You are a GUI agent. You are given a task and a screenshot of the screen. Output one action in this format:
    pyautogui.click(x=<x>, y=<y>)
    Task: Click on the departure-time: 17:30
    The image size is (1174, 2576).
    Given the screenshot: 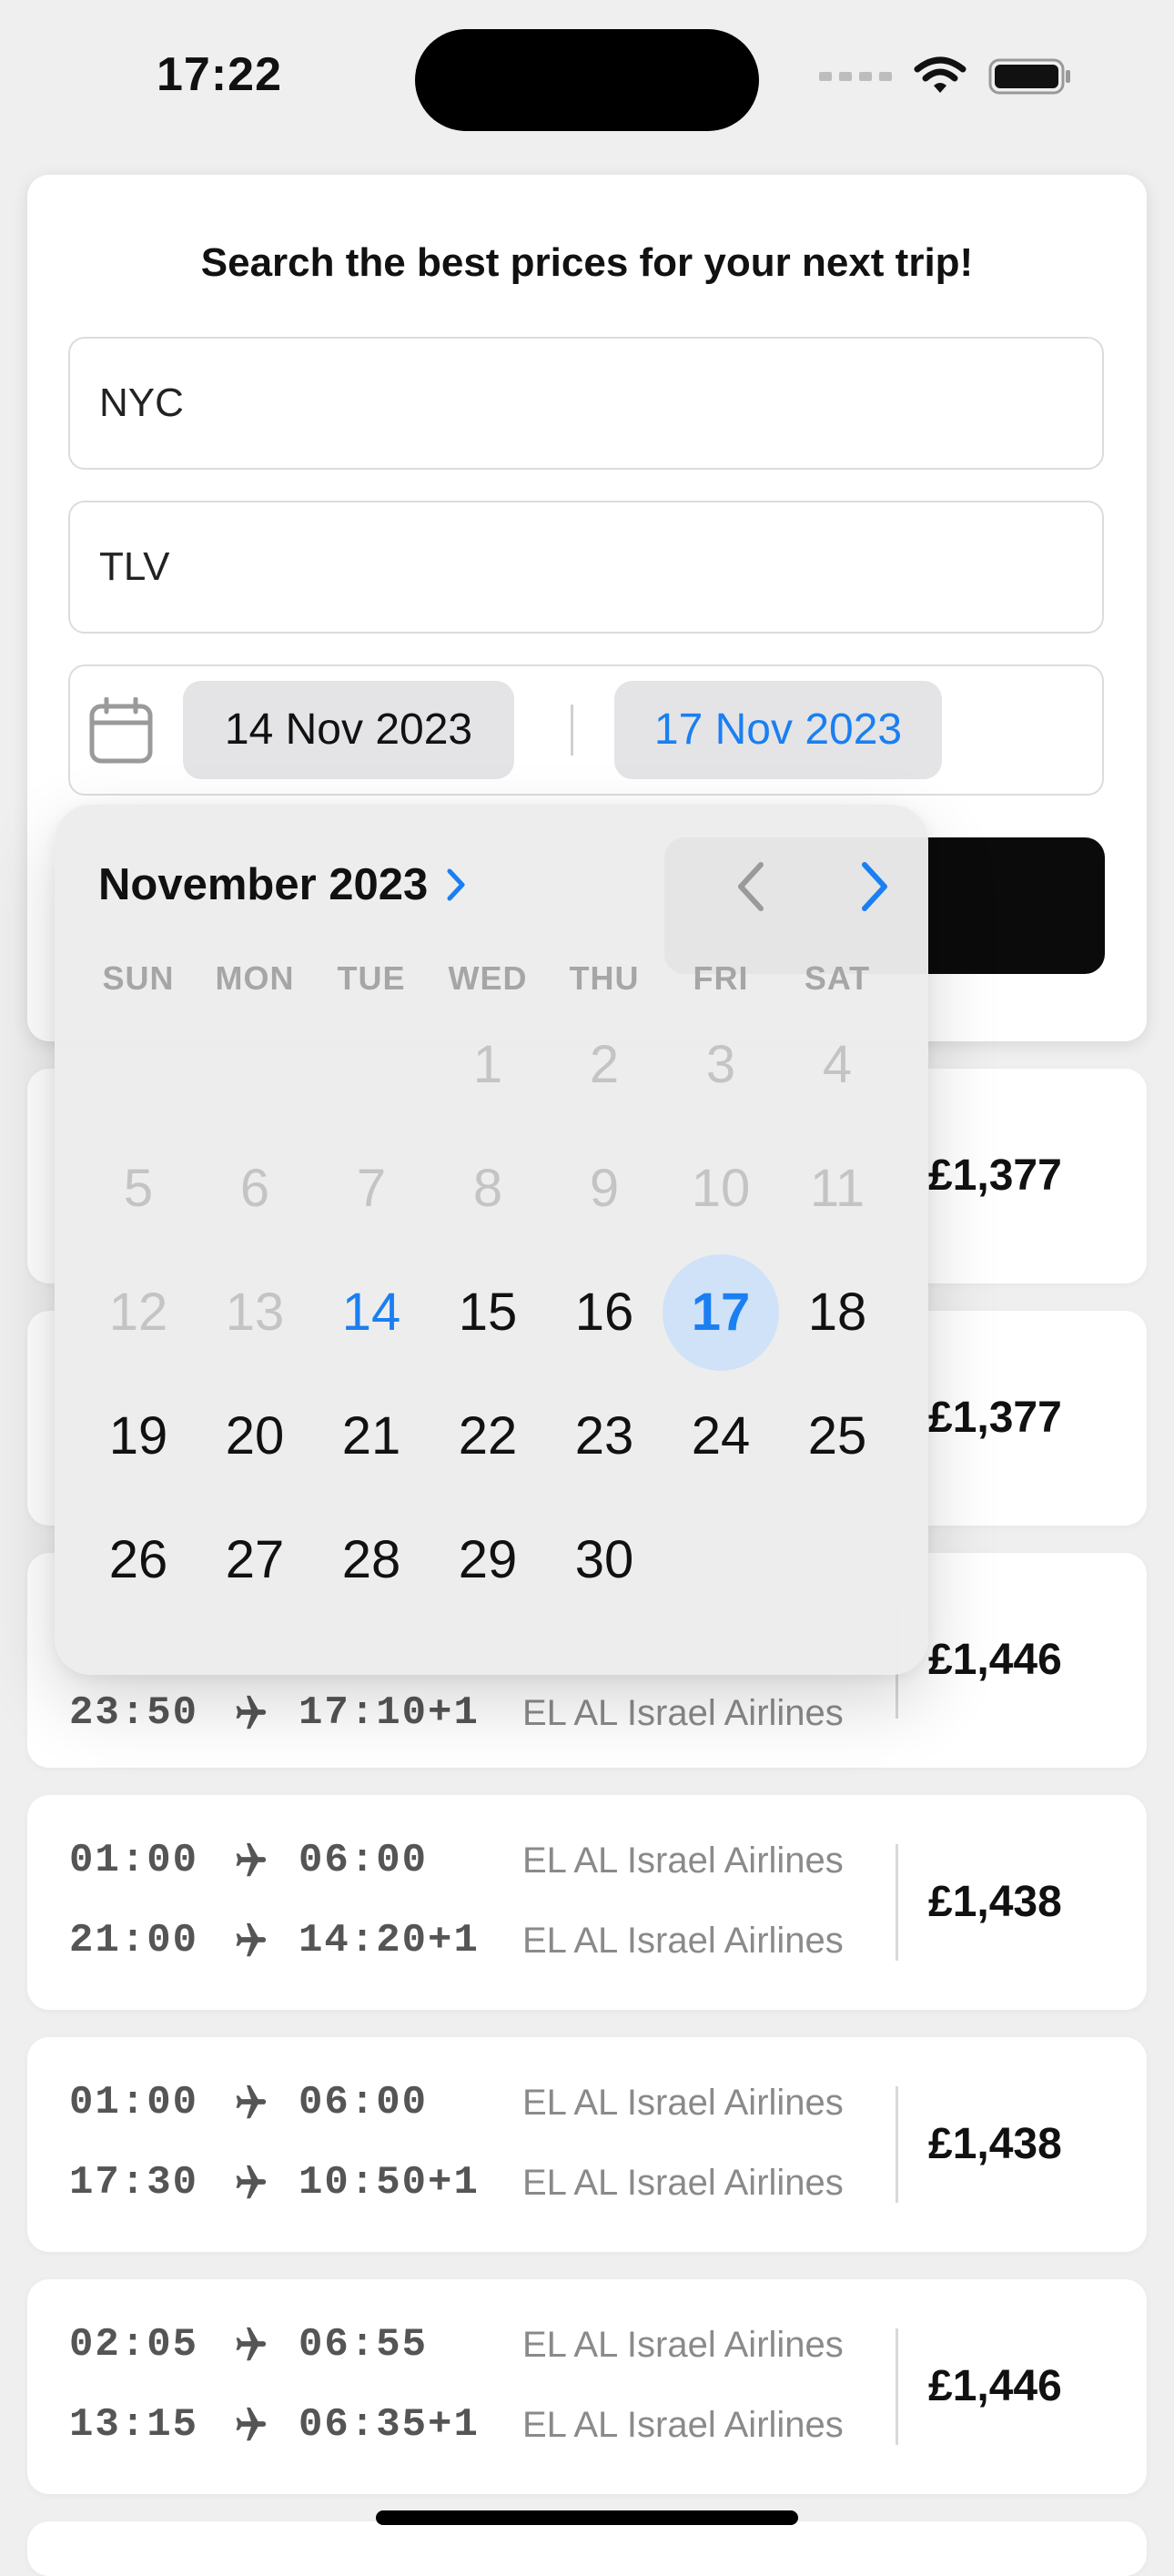 What is the action you would take?
    pyautogui.click(x=134, y=2183)
    